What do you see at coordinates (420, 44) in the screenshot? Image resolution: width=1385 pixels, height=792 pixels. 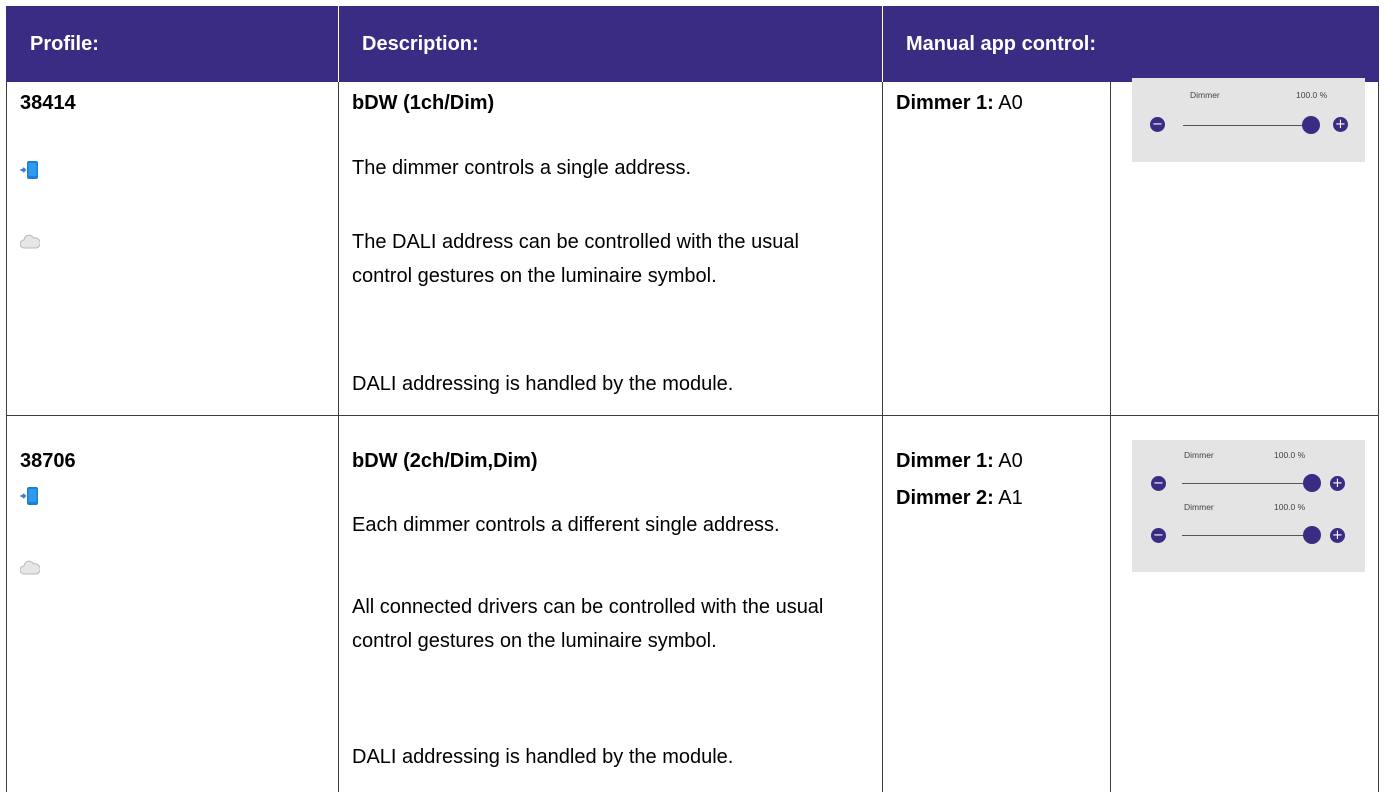 I see `header-description: Description:` at bounding box center [420, 44].